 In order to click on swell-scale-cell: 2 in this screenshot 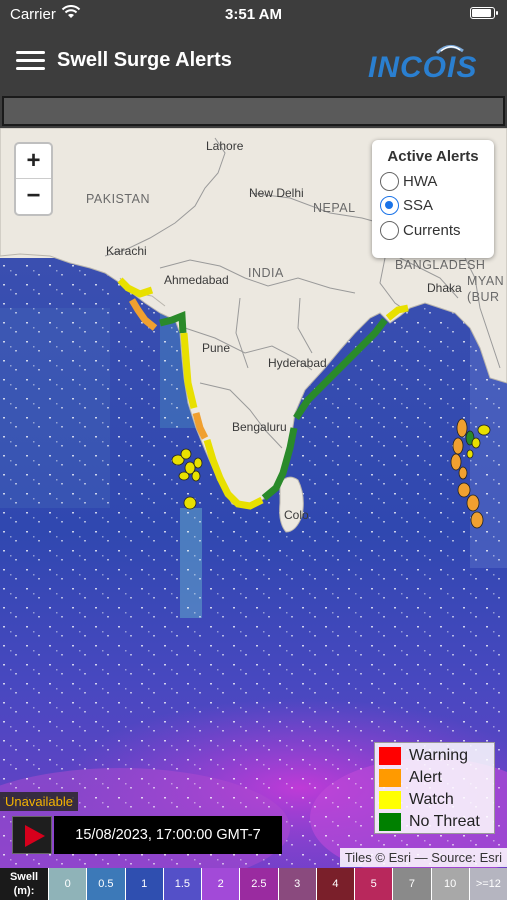, I will do `click(220, 884)`.